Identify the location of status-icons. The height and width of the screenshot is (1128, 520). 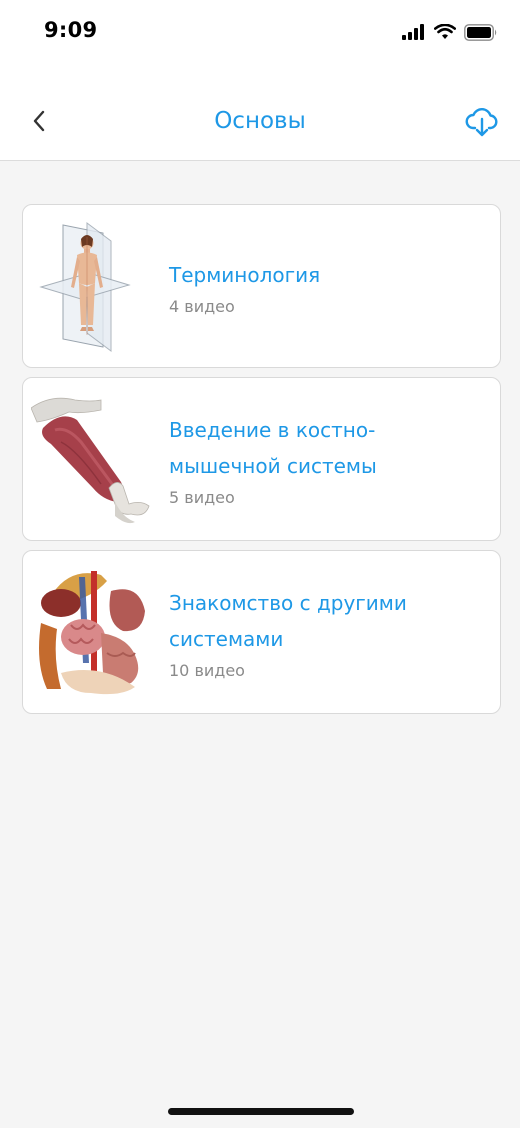
(450, 32).